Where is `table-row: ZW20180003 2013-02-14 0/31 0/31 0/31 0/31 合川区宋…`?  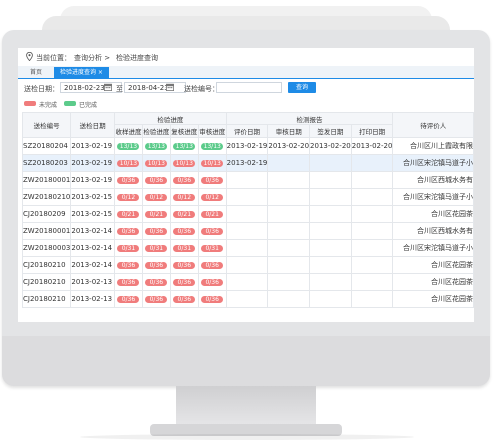 table-row: ZW20180003 2013-02-14 0/31 0/31 0/31 0/31 合川区宋… is located at coordinates (247, 248).